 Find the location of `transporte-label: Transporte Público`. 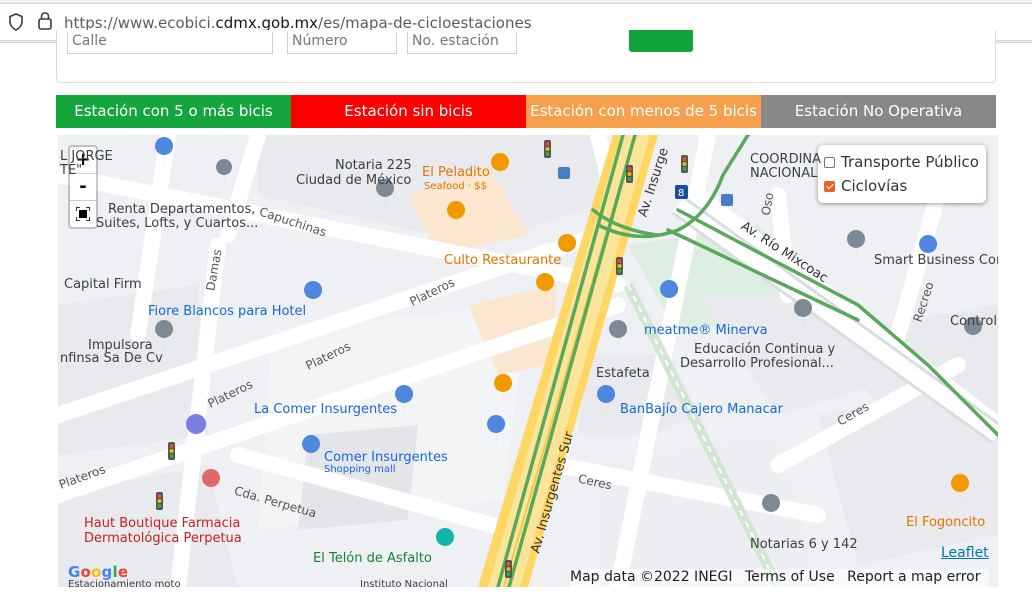

transporte-label: Transporte Público is located at coordinates (910, 162).